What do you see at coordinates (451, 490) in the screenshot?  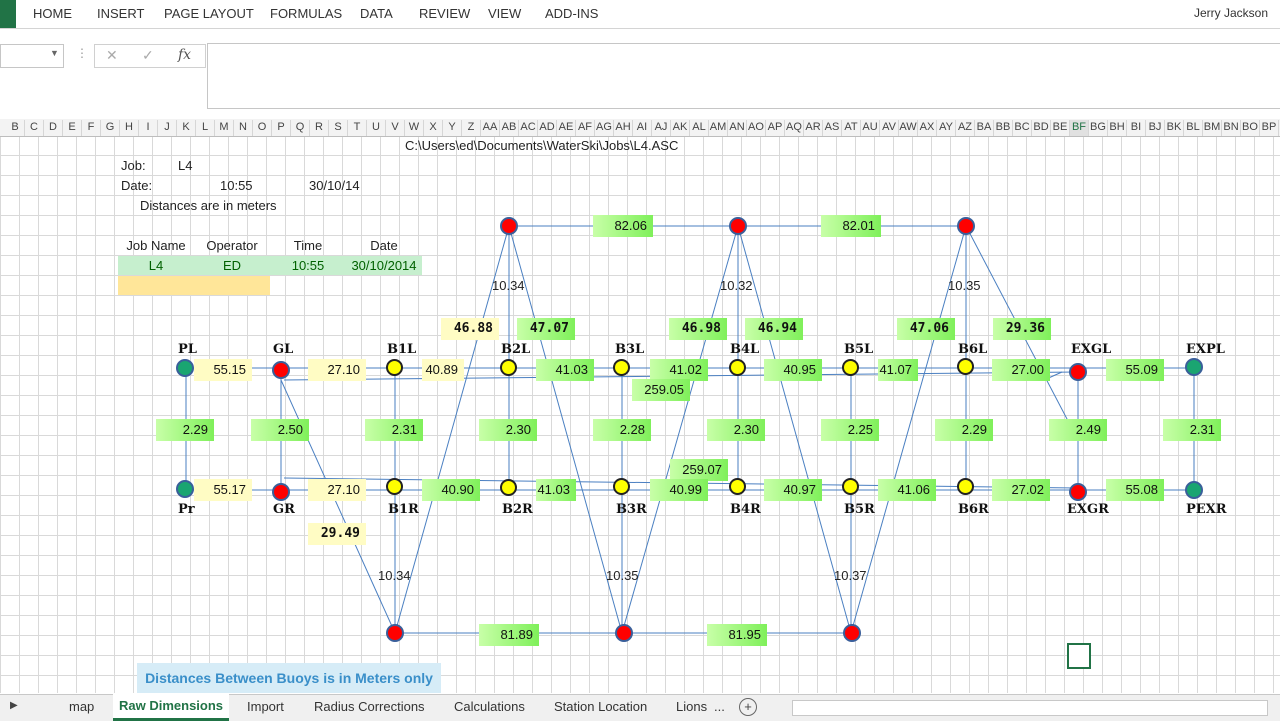 I see `right-distance-3: 40.90` at bounding box center [451, 490].